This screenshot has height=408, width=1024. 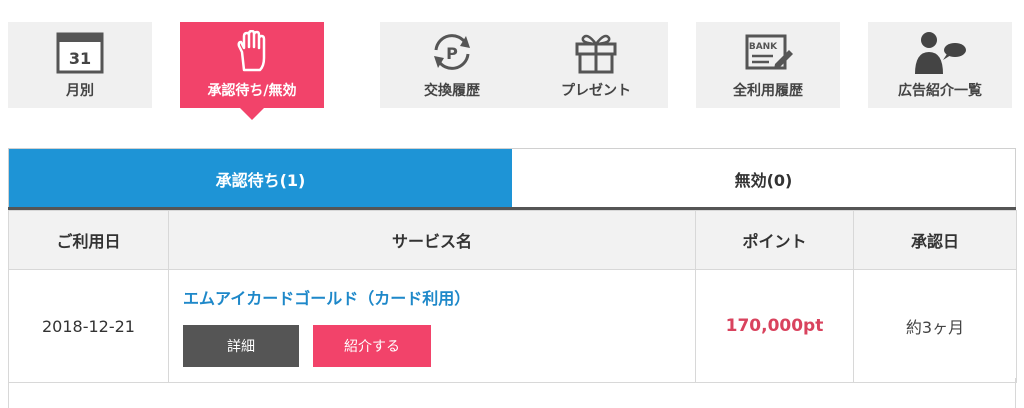 What do you see at coordinates (512, 393) in the screenshot?
I see `table-row-partial` at bounding box center [512, 393].